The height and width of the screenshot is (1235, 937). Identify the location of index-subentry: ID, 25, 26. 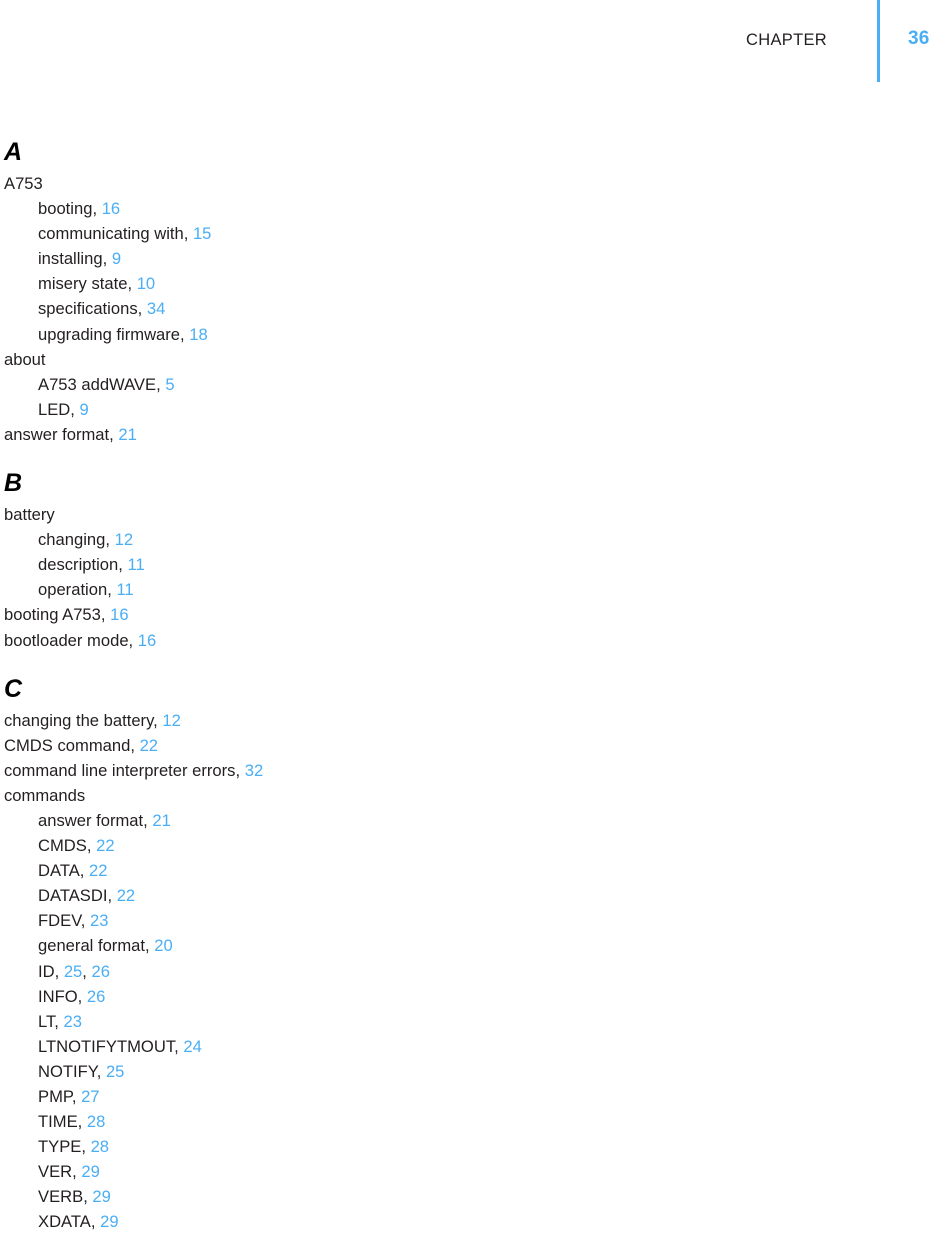
(454, 971).